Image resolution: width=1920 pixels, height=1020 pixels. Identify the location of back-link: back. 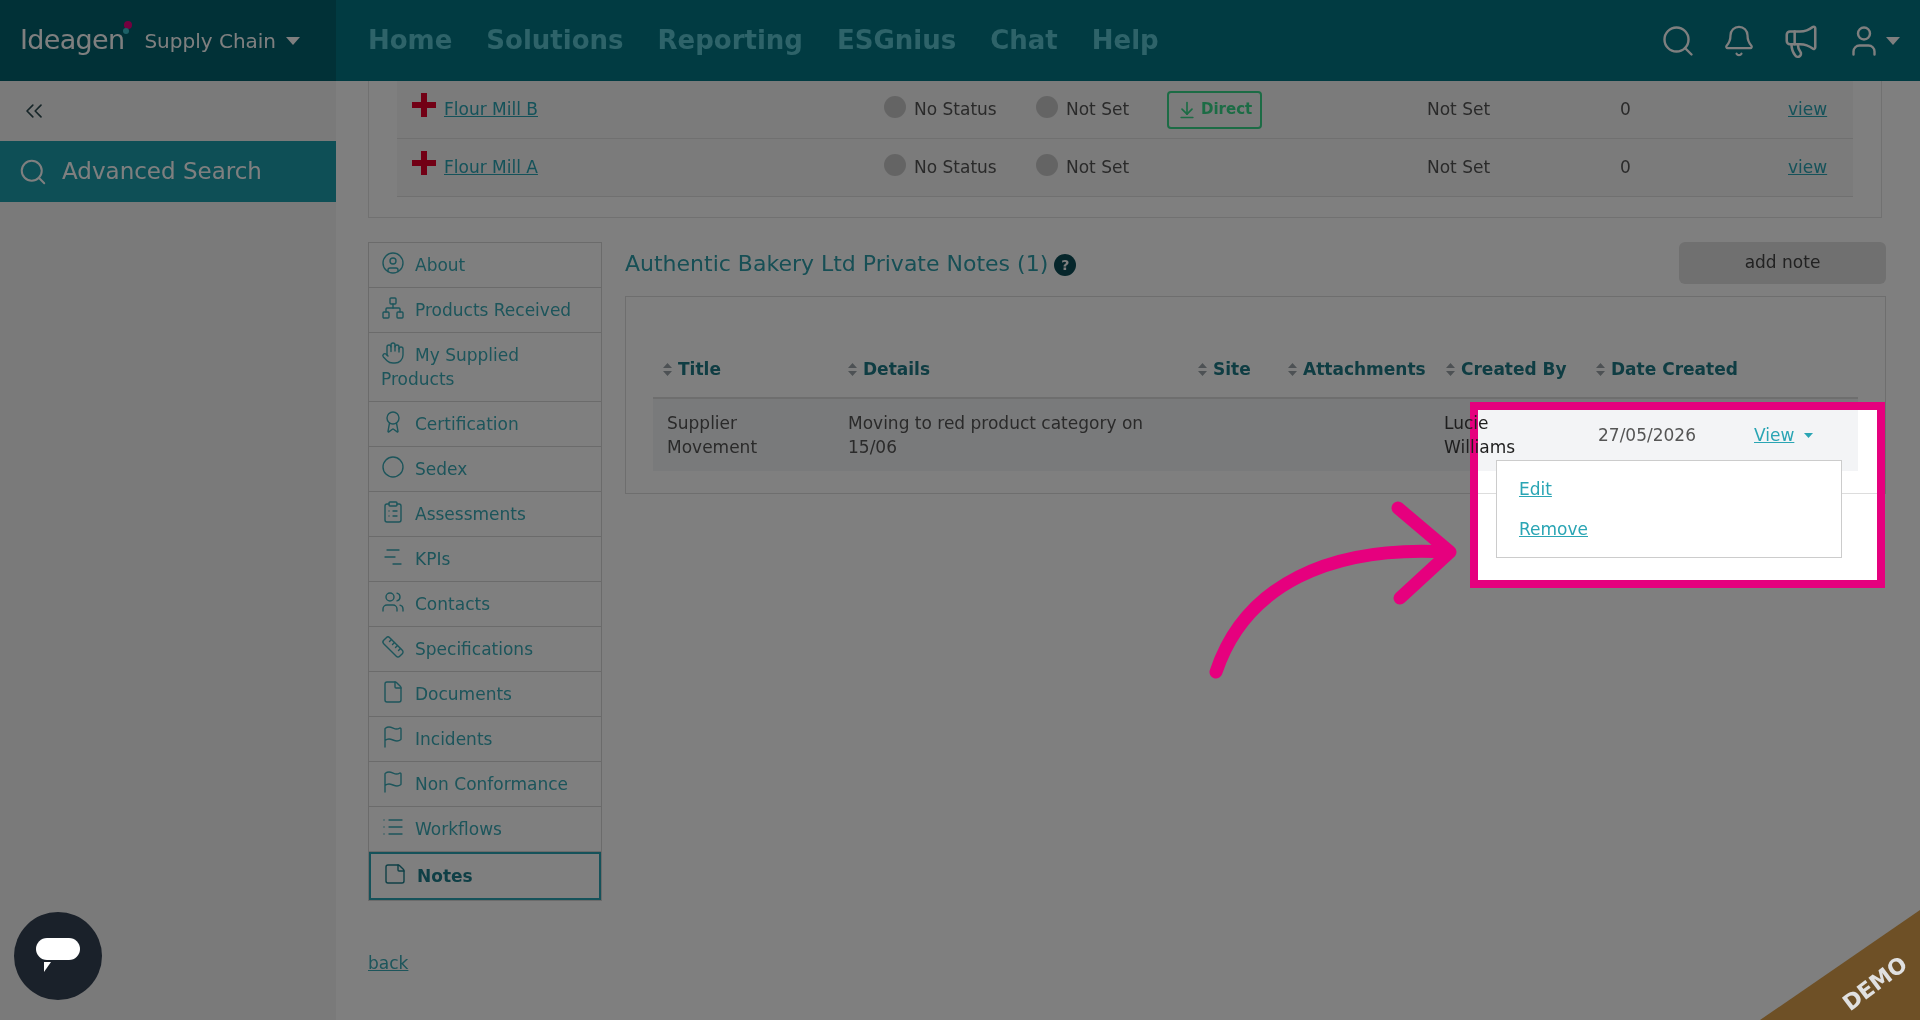
(485, 964).